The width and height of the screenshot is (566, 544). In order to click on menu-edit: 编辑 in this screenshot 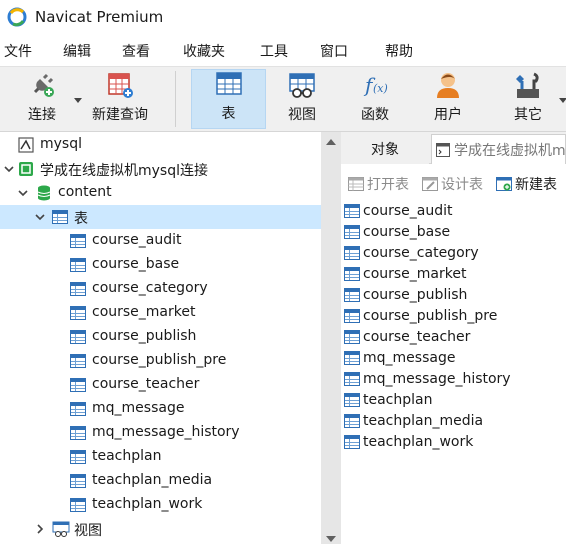, I will do `click(77, 51)`.